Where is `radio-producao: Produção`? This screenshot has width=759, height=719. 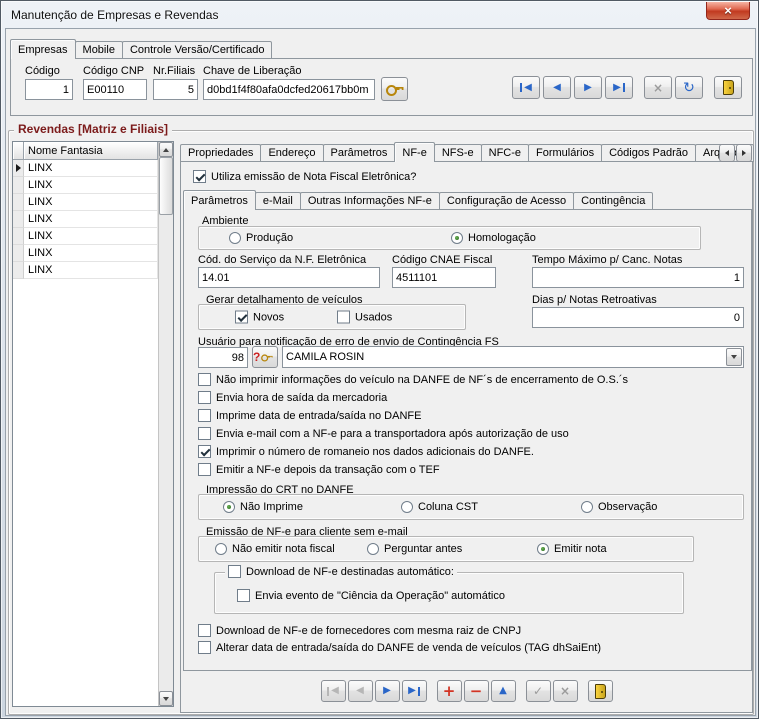 radio-producao: Produção is located at coordinates (261, 238).